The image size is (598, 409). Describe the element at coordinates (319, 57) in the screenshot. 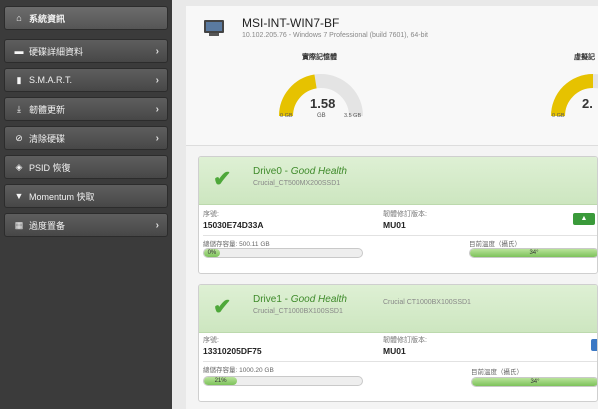

I see `gauge-title: 實際記憶體` at that location.